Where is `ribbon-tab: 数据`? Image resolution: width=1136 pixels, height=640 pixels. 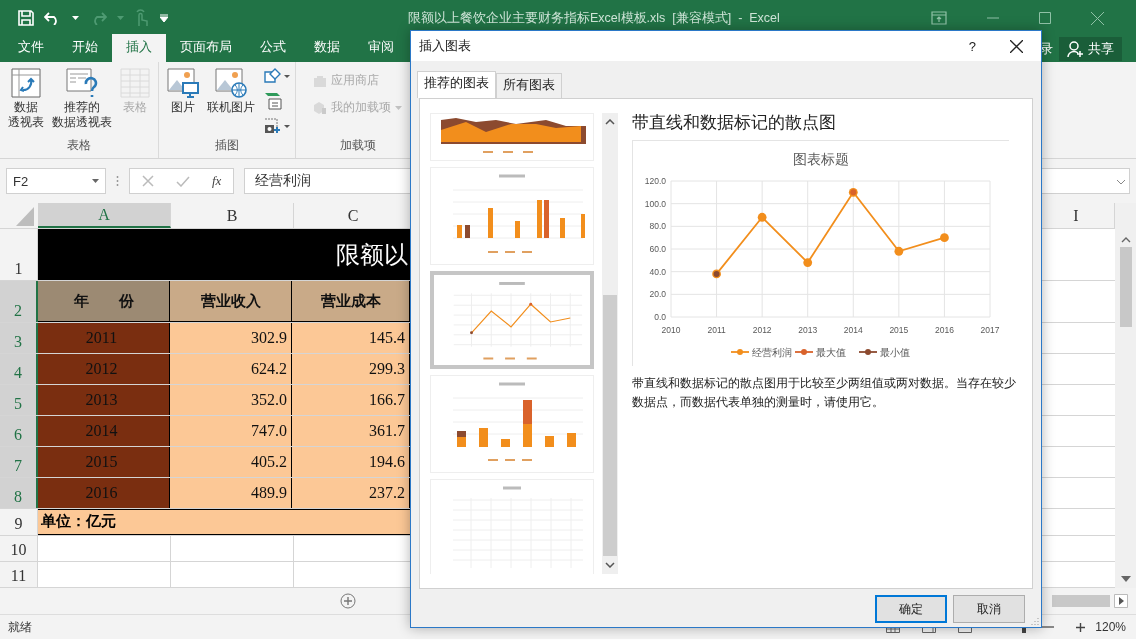
ribbon-tab: 数据 is located at coordinates (327, 48).